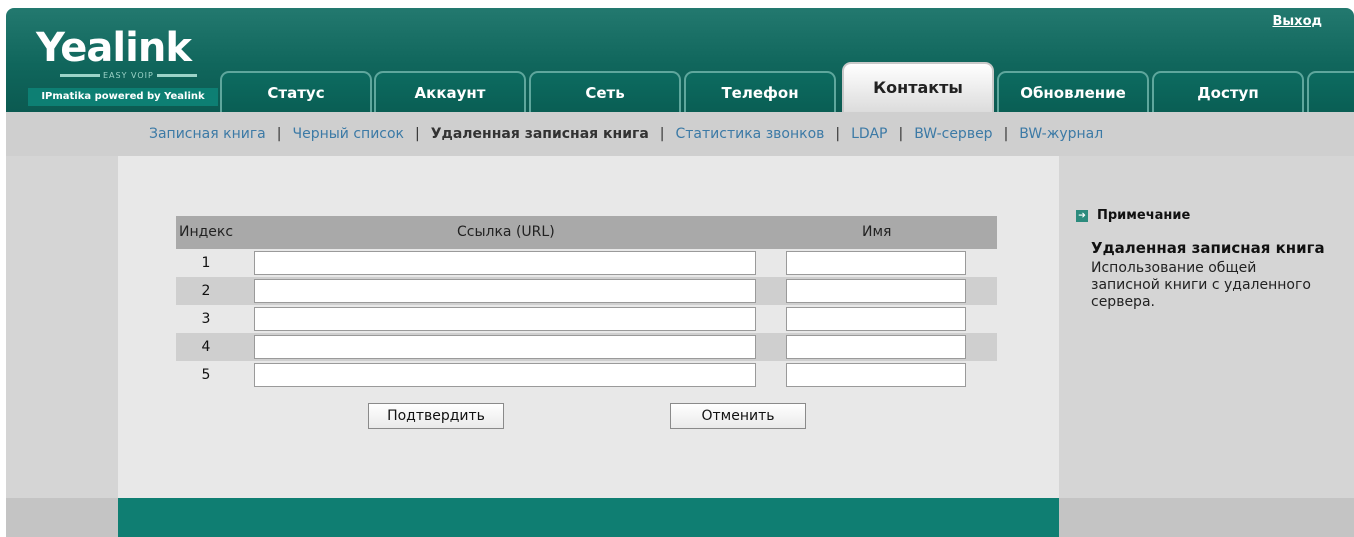 The image size is (1354, 537). I want to click on right-footer, so click(1206, 517).